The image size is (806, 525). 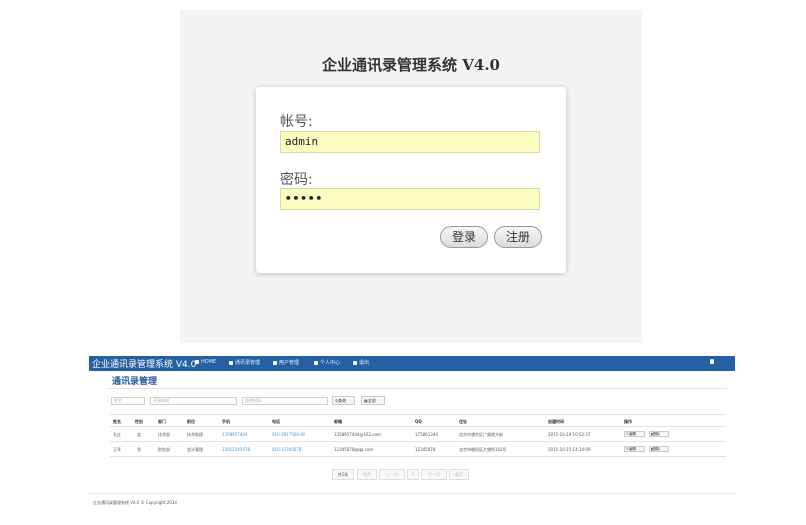 What do you see at coordinates (569, 449) in the screenshot?
I see `cell-created: 2015-10-15 14:34:09` at bounding box center [569, 449].